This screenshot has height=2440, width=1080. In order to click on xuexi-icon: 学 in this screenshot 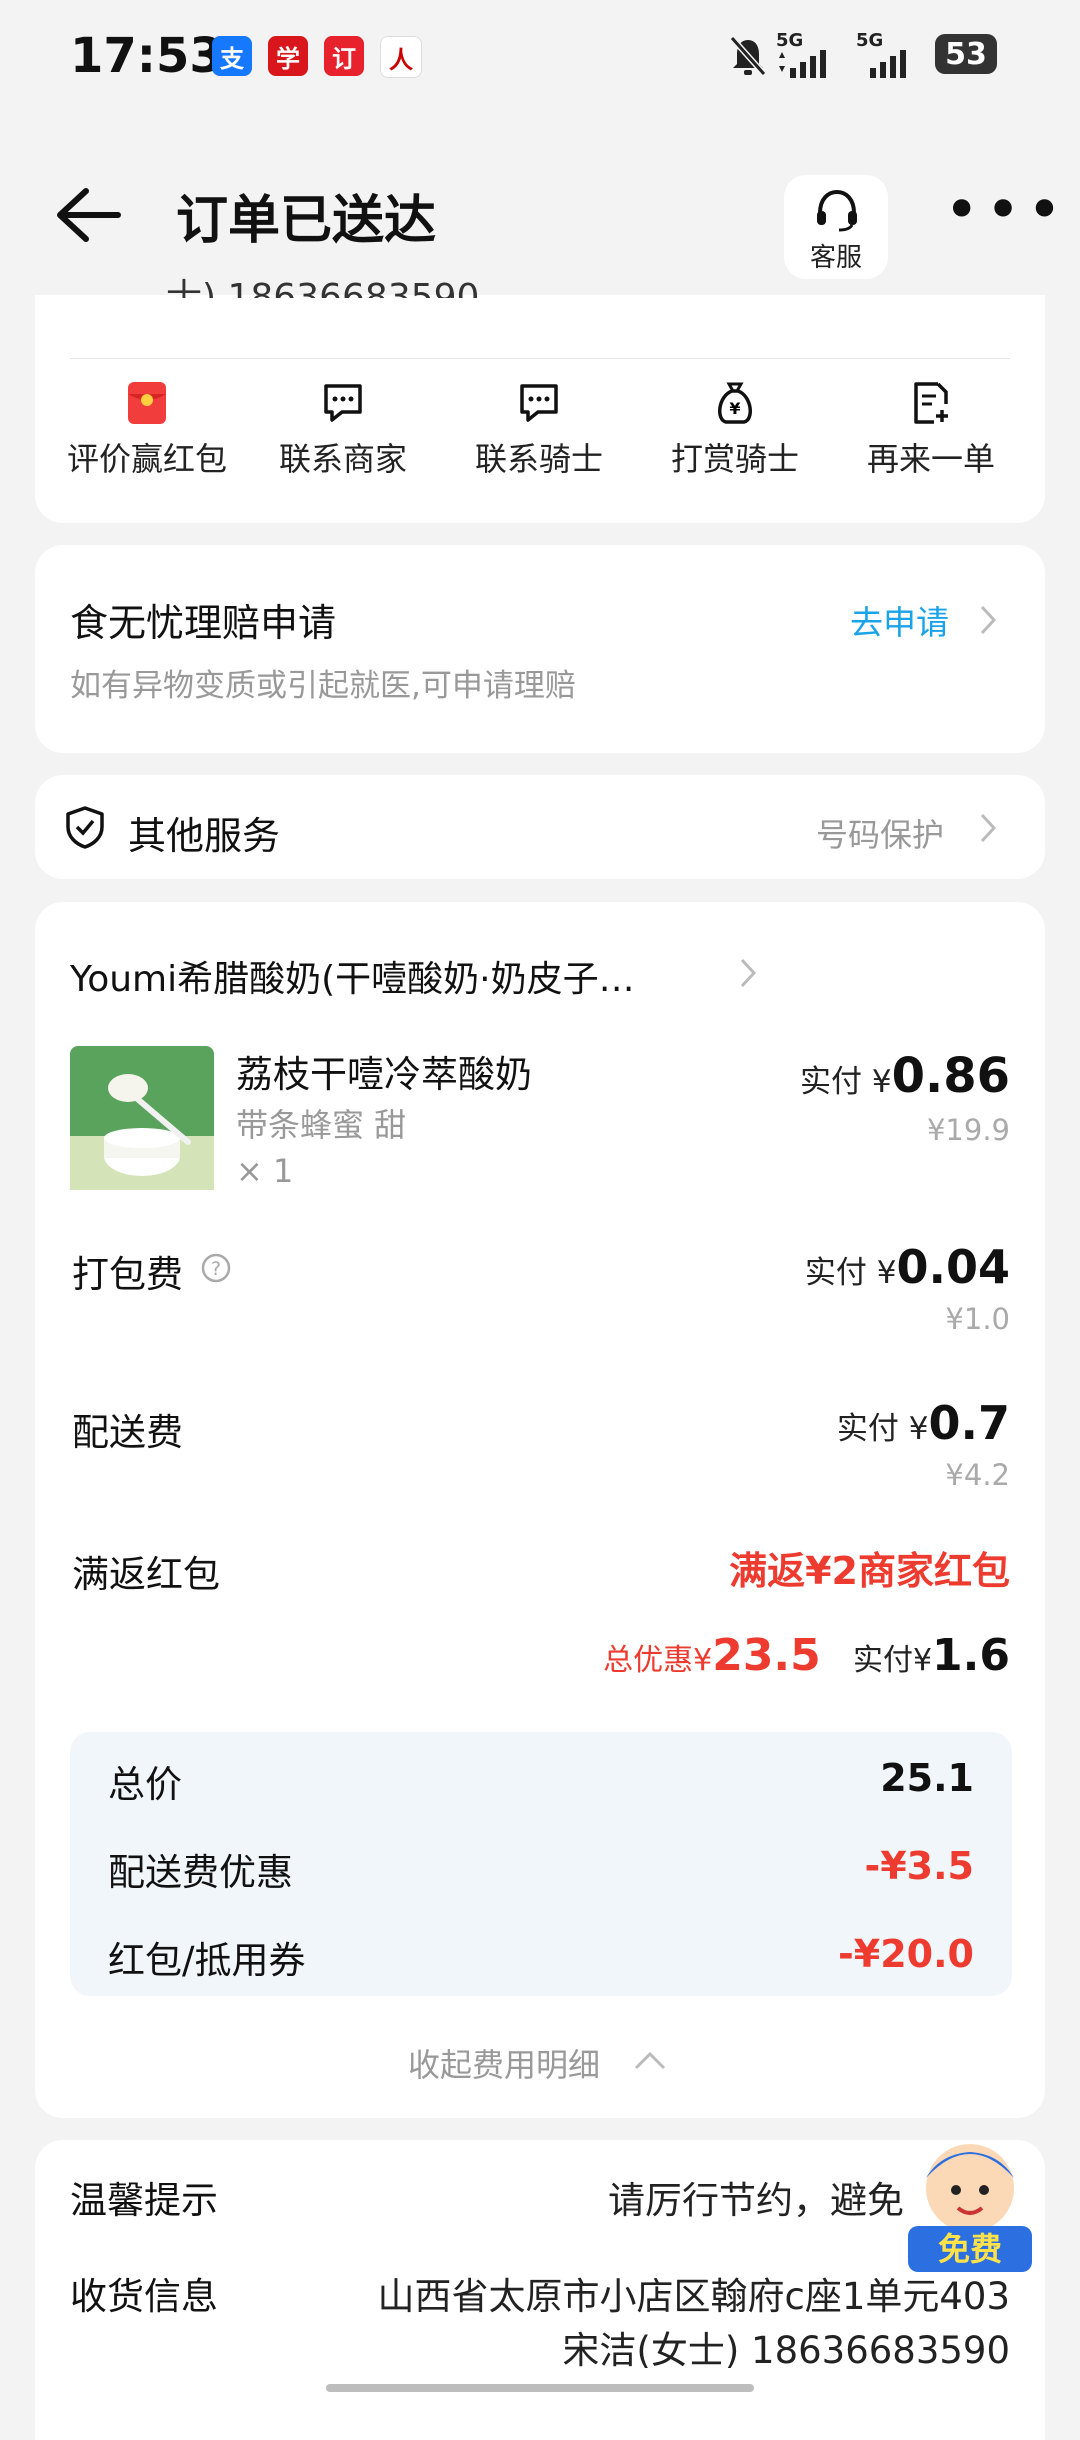, I will do `click(288, 56)`.